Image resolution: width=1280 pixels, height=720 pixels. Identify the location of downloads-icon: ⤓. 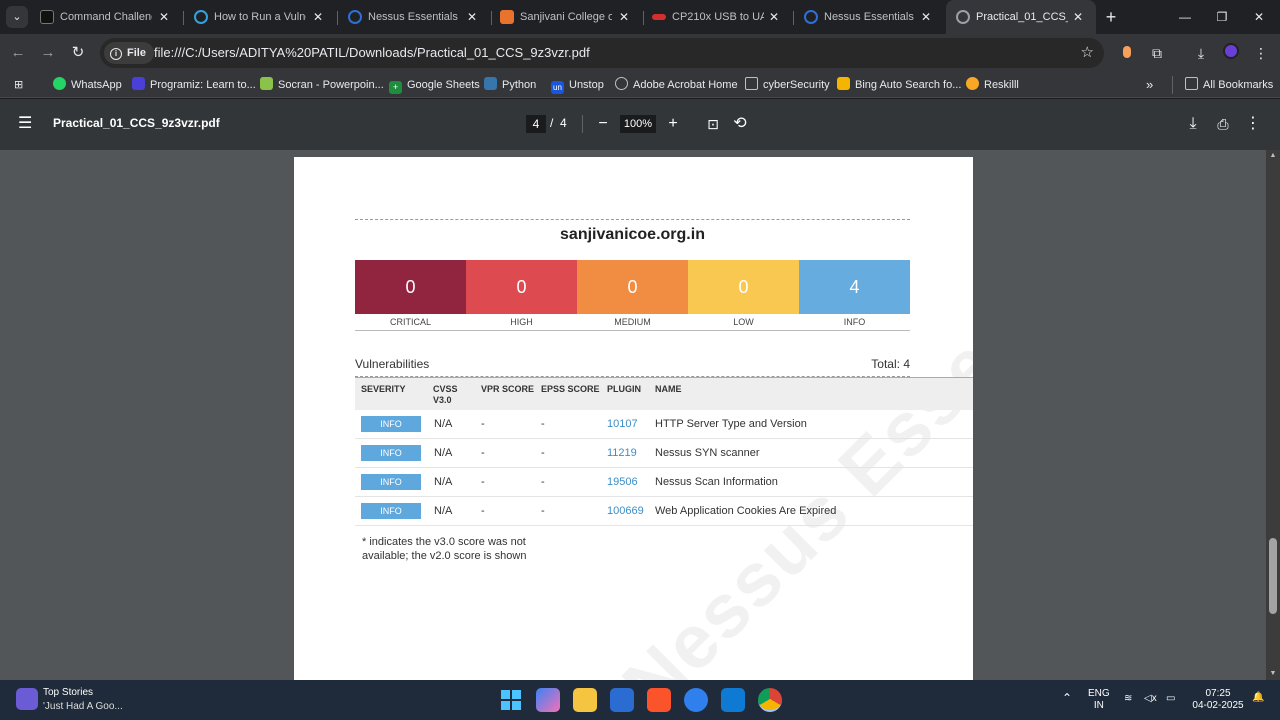
(1201, 53).